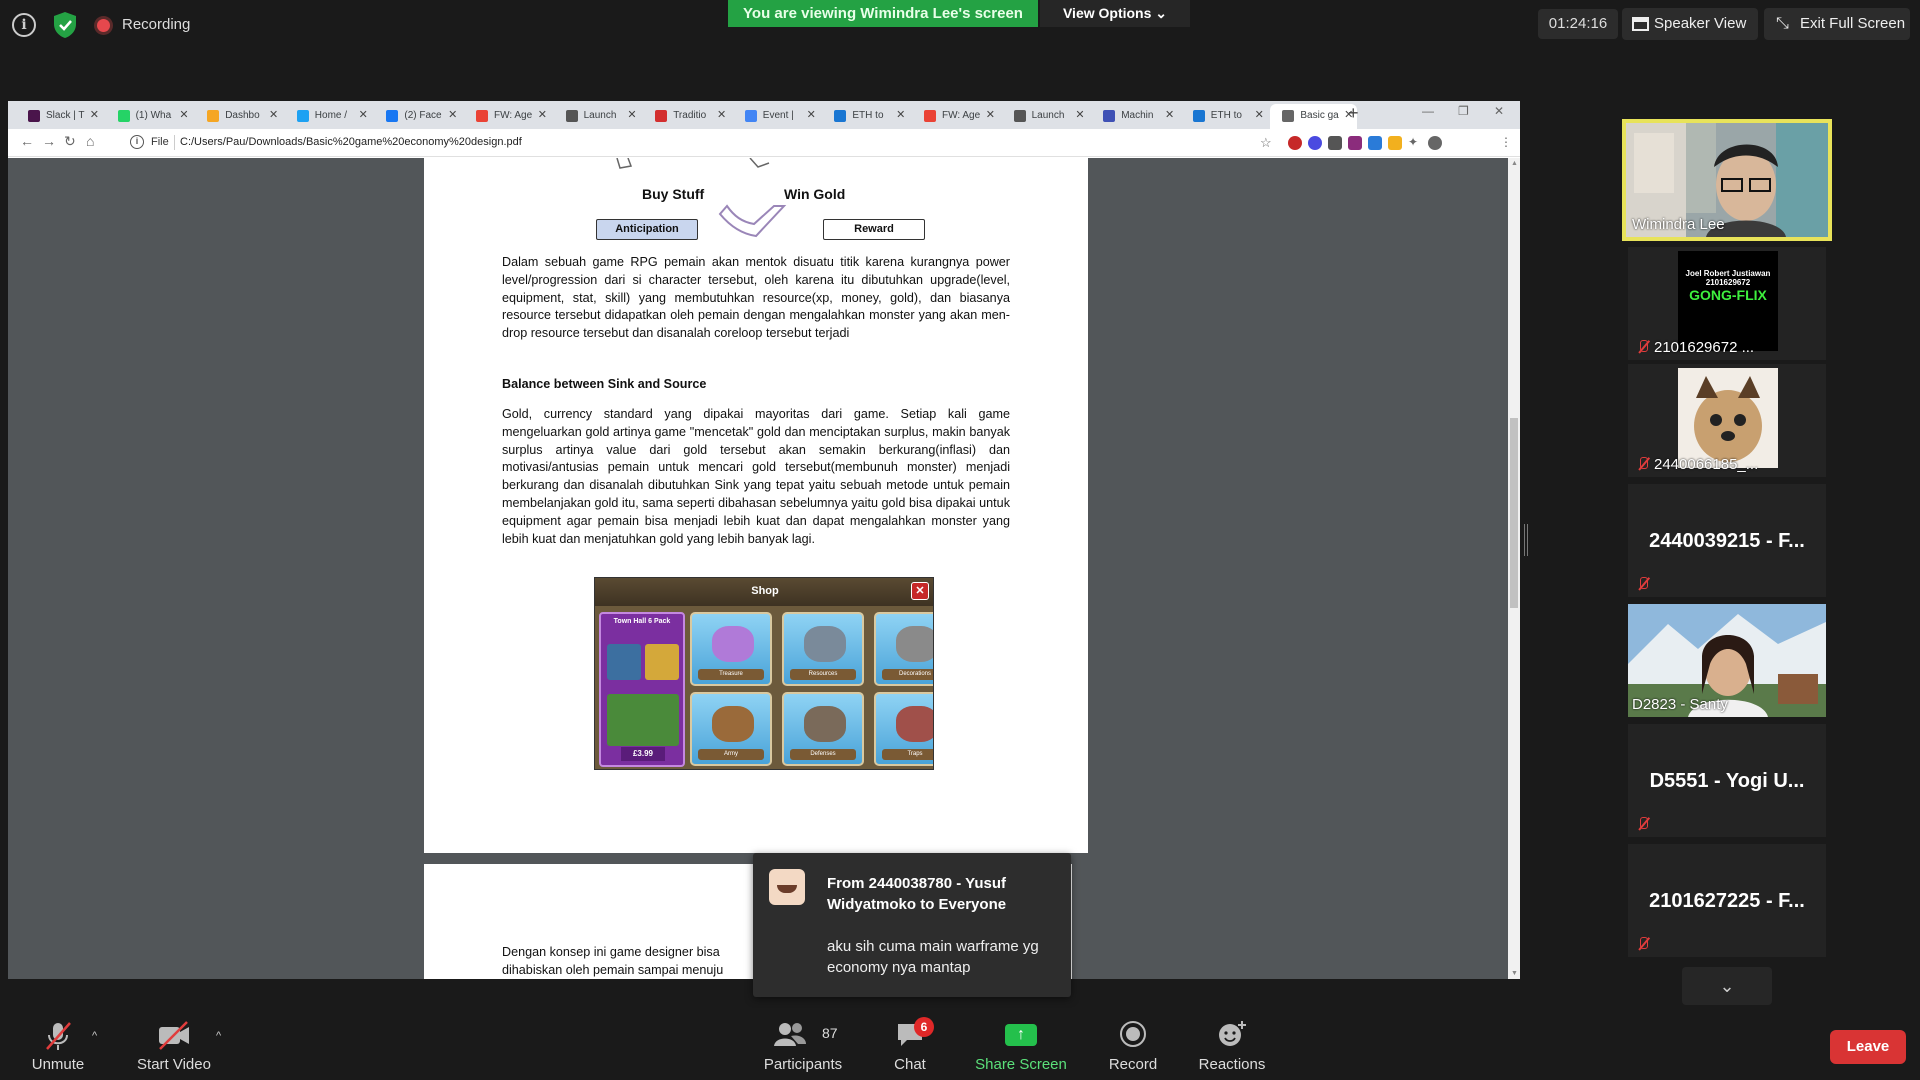 Image resolution: width=1920 pixels, height=1080 pixels. I want to click on participant-tile-active-speaker: Wimindra Lee, so click(1727, 180).